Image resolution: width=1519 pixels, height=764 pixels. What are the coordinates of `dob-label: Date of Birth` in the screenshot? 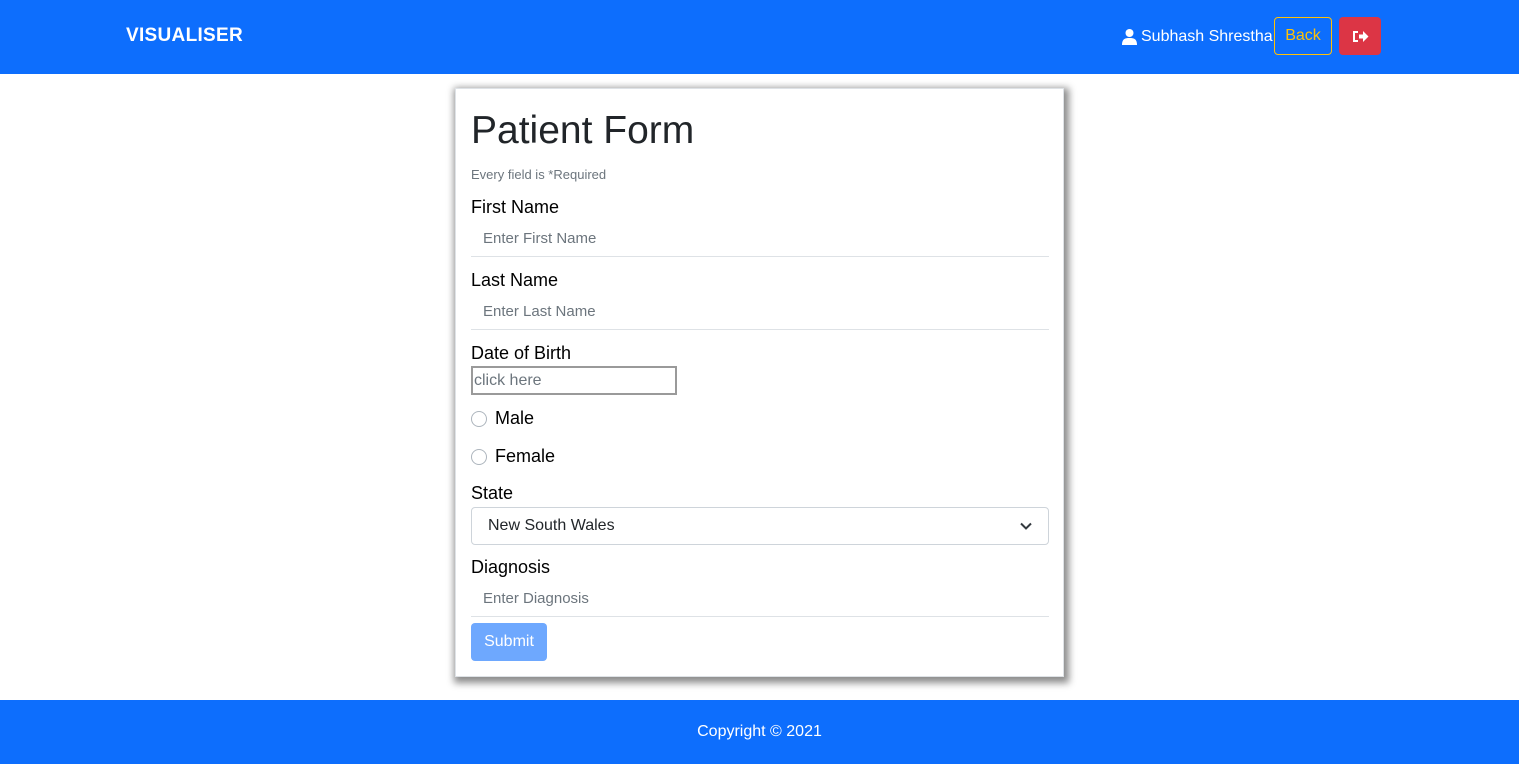 It's located at (521, 353).